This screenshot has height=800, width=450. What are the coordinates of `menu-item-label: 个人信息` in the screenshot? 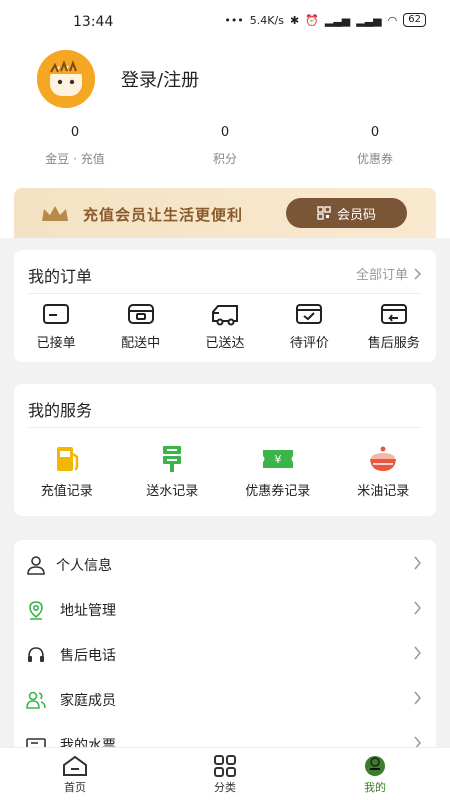 It's located at (84, 565).